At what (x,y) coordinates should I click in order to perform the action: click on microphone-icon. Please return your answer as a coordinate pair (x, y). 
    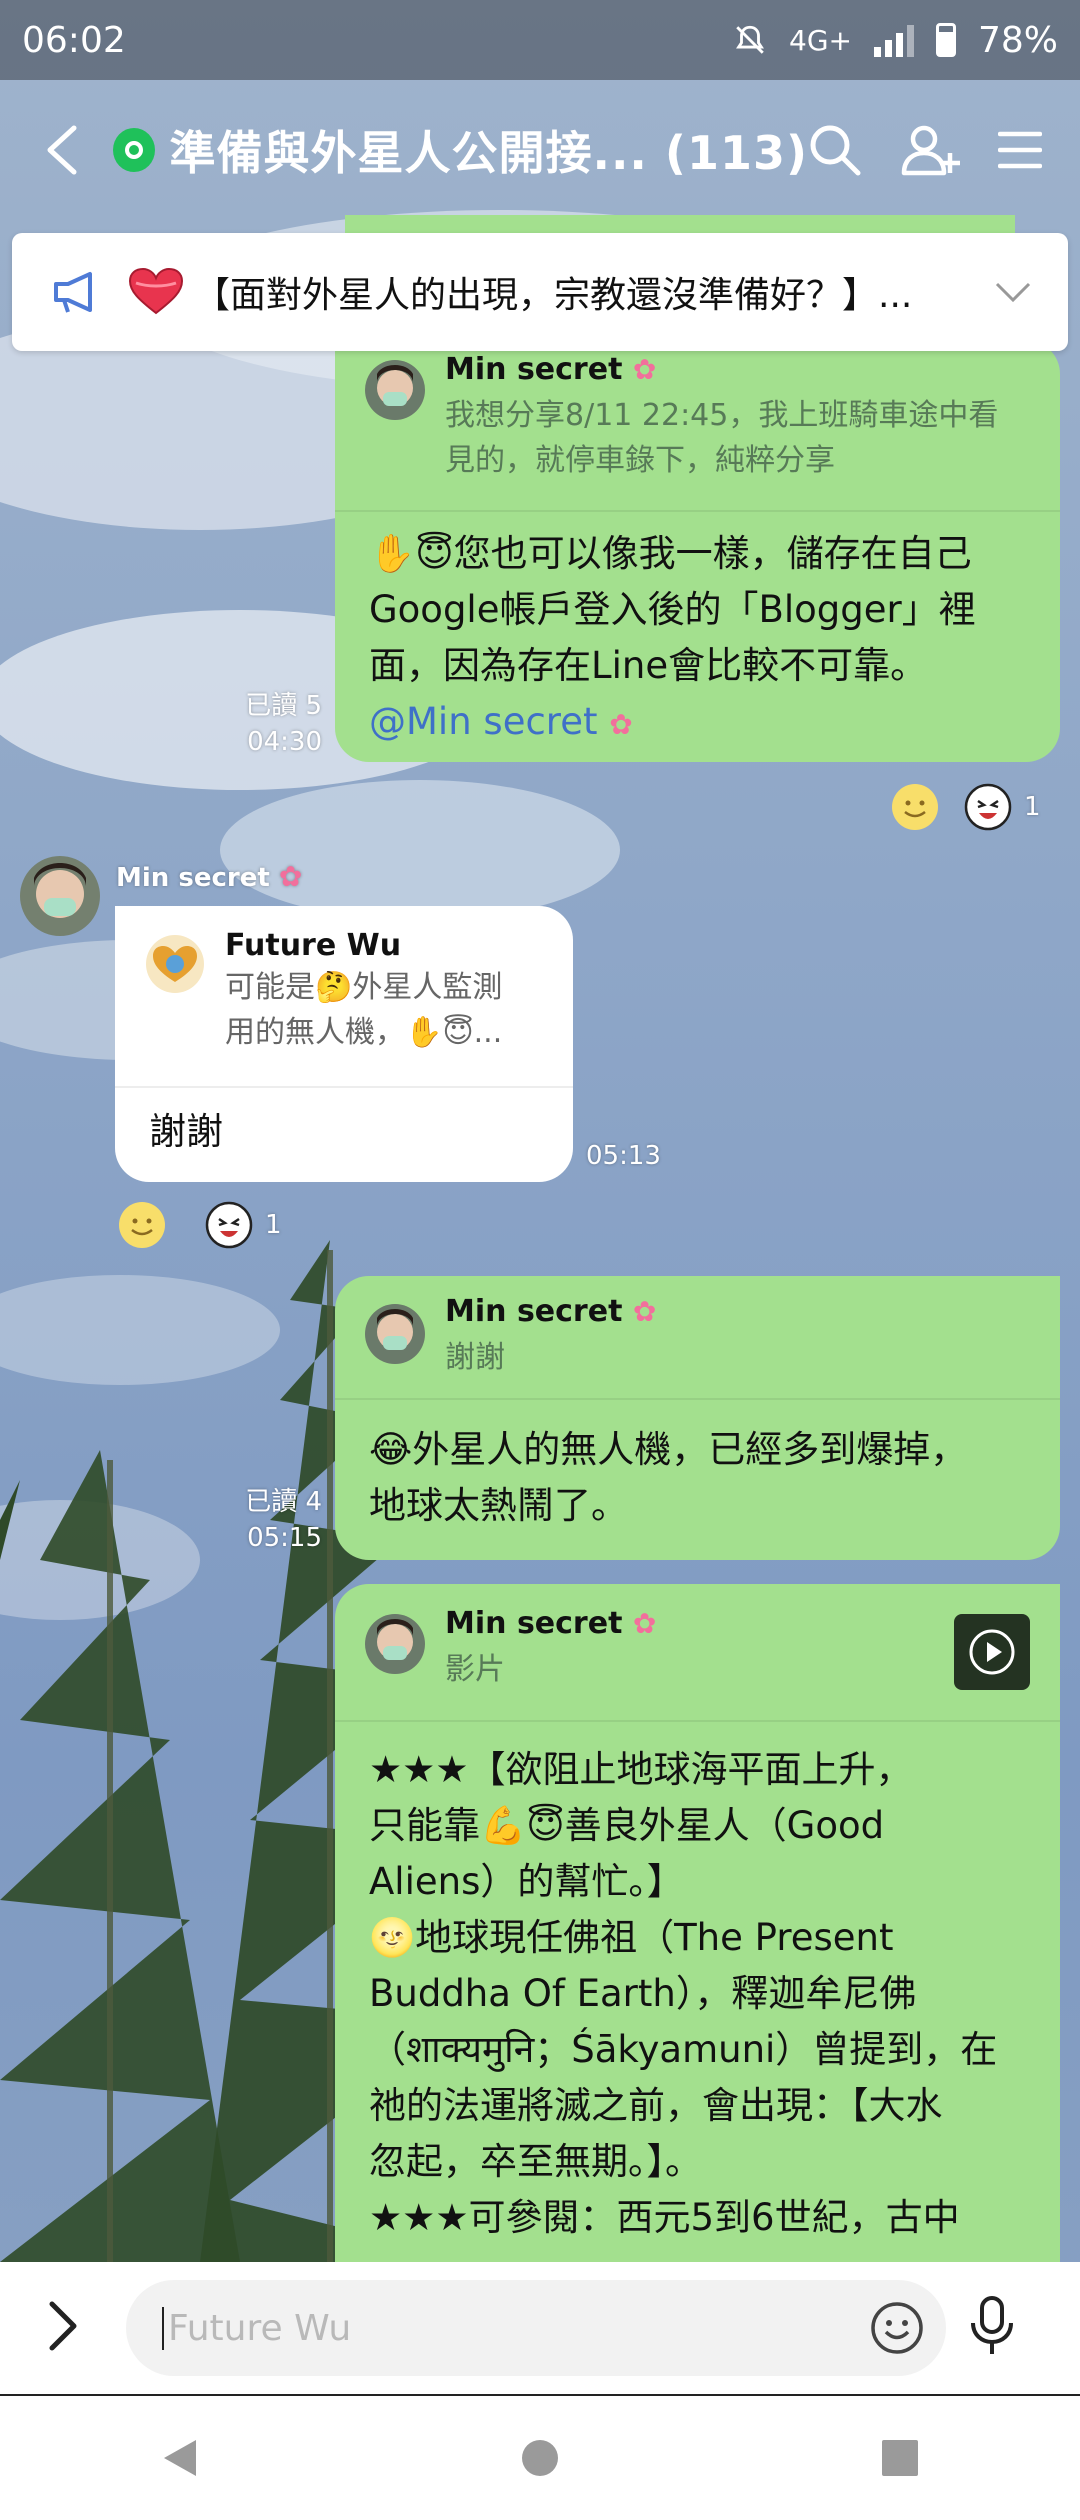
    Looking at the image, I should click on (992, 2325).